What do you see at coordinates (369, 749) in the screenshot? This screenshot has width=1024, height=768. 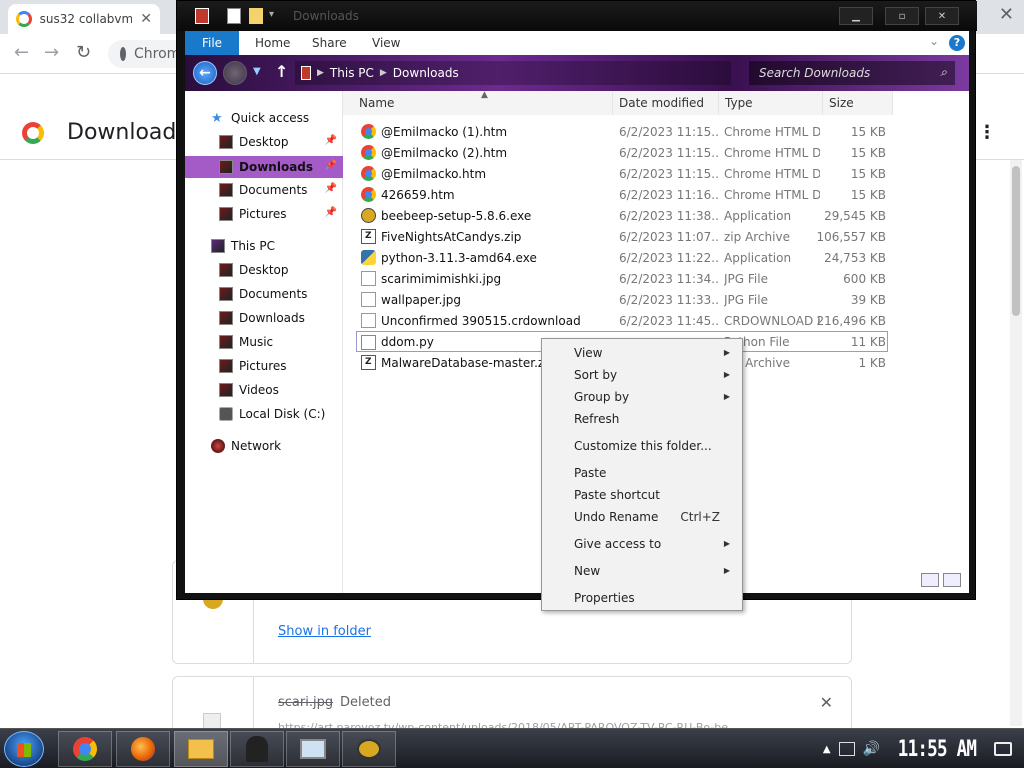 I see `taskbar-beebeep` at bounding box center [369, 749].